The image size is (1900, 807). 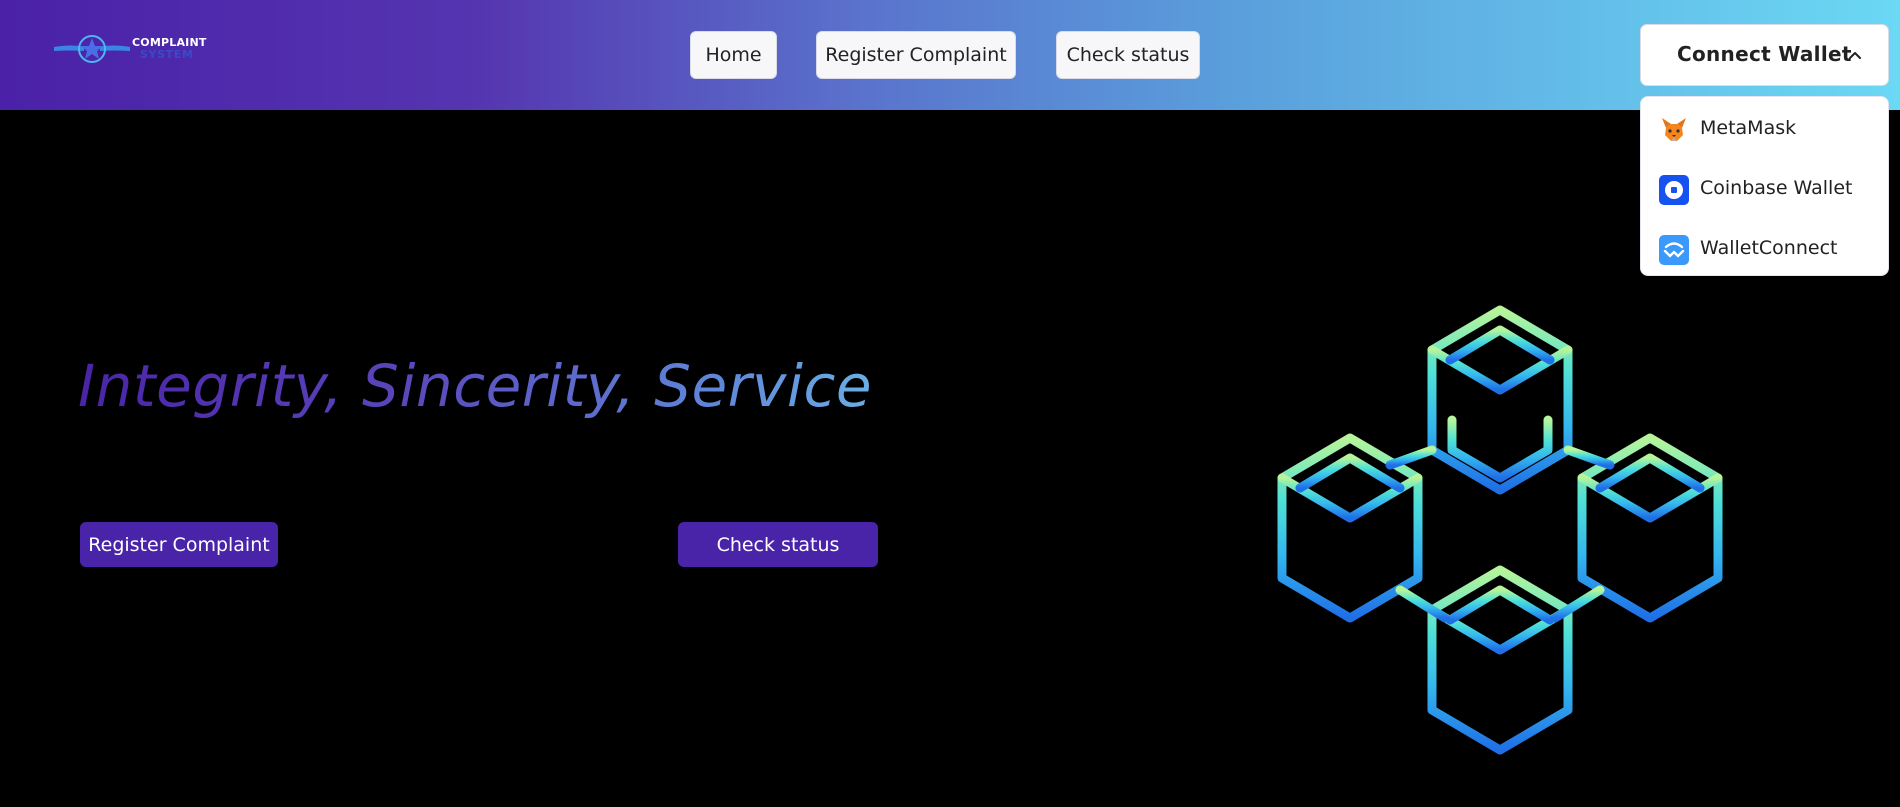 I want to click on wallet-dropdown-menu: MetaMask Coinbase Wallet WalletConnect, so click(x=1764, y=186).